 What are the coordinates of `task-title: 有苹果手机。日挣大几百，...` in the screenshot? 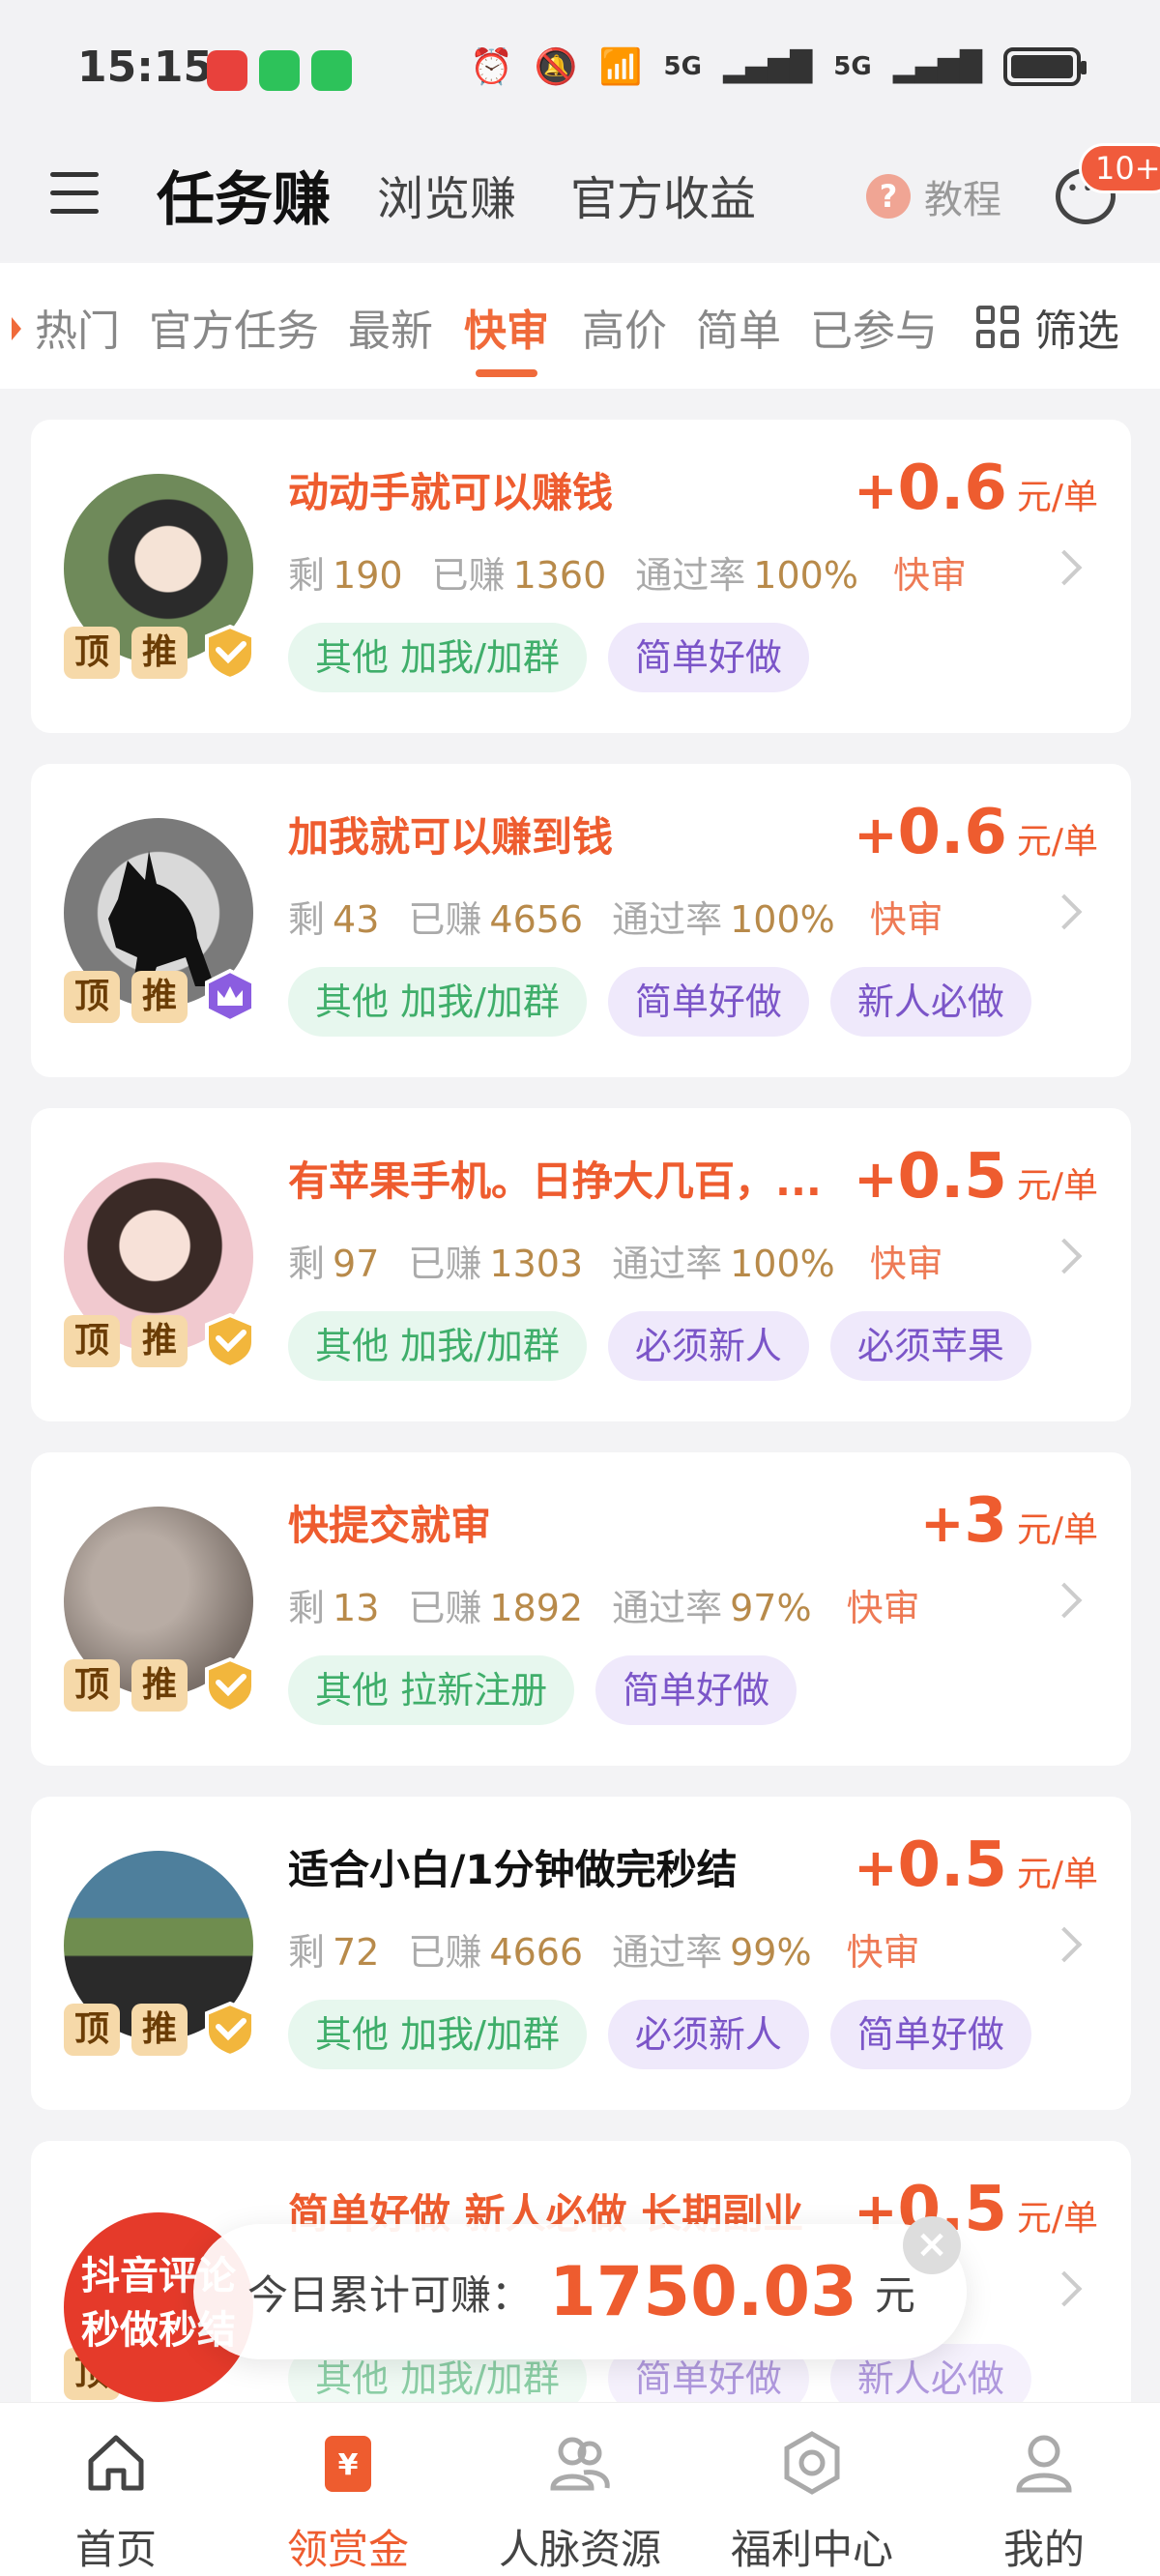 It's located at (555, 1181).